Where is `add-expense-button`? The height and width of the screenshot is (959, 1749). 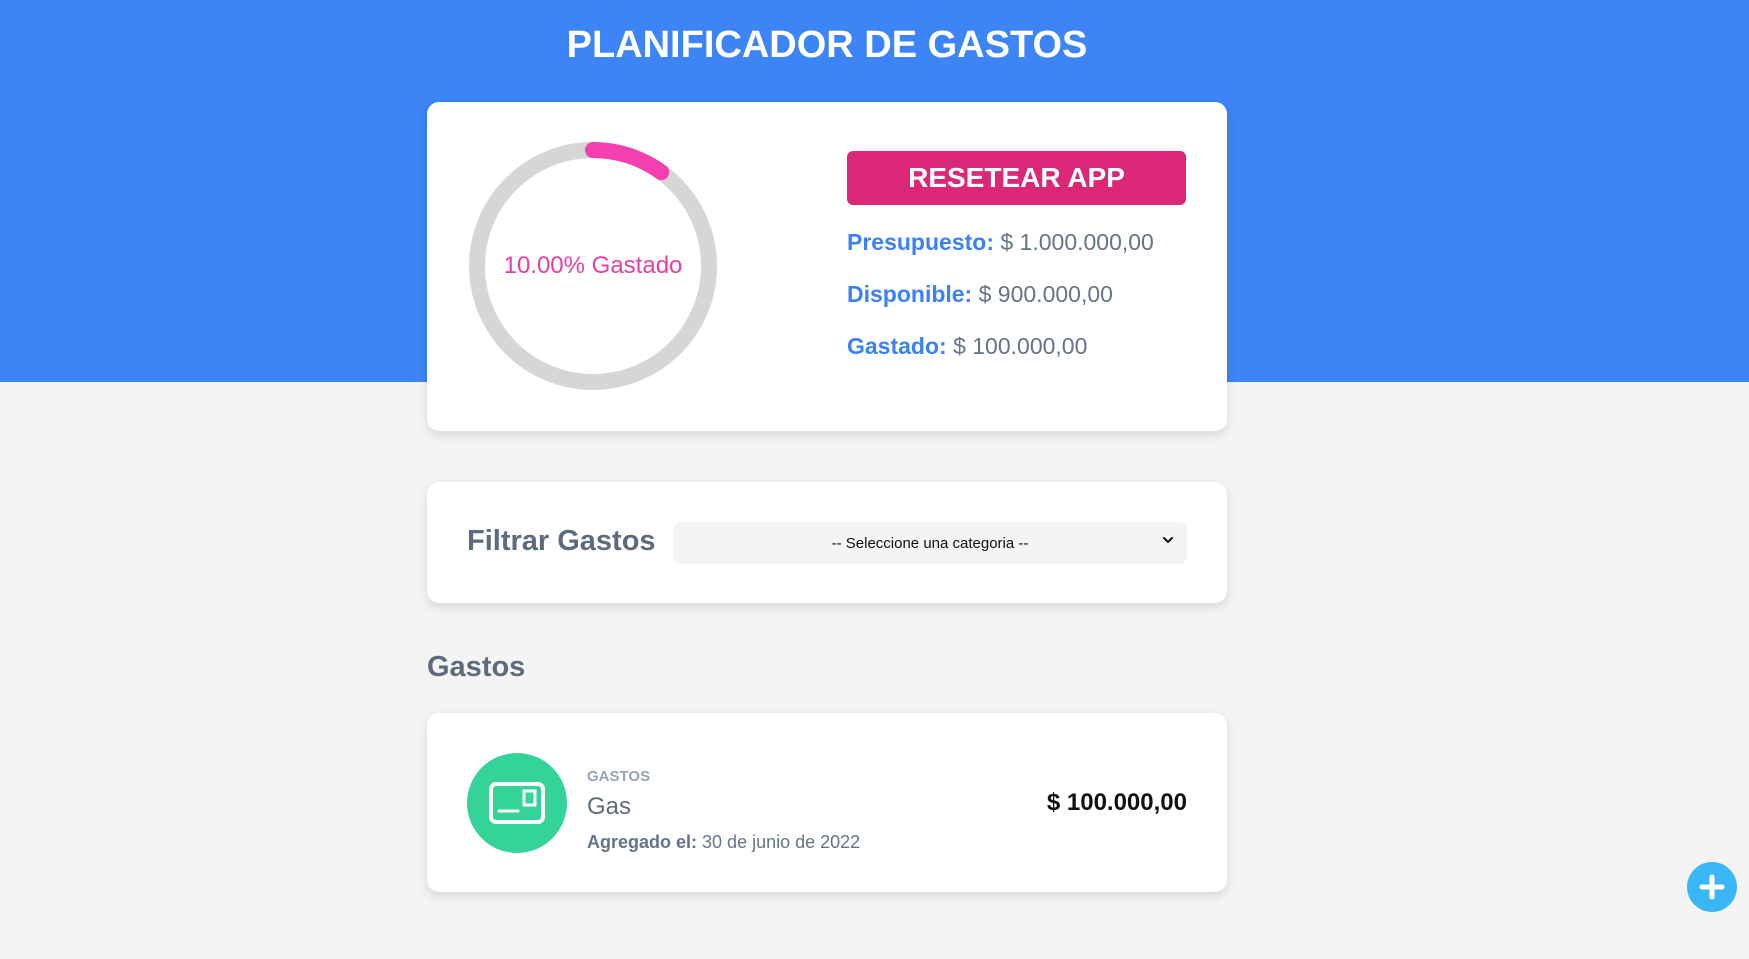
add-expense-button is located at coordinates (1712, 887).